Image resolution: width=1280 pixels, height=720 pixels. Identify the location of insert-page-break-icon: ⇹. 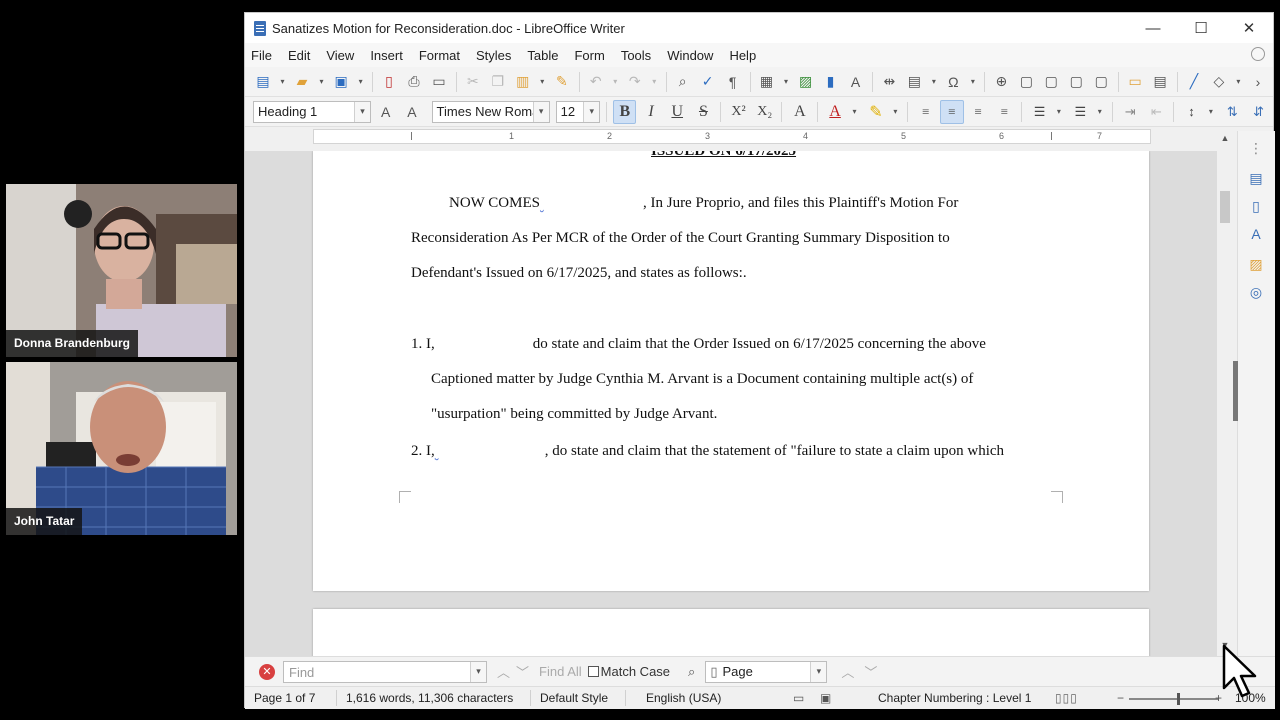
(889, 82).